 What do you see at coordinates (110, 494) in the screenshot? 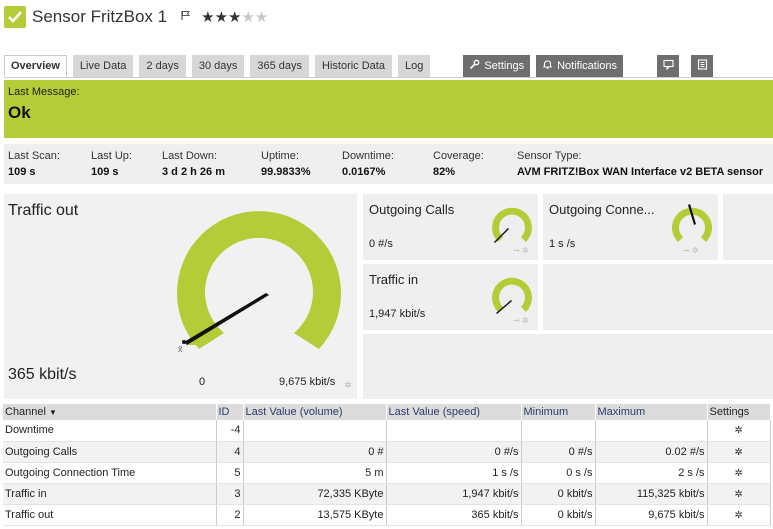
I see `cell-channel: Traffic in` at bounding box center [110, 494].